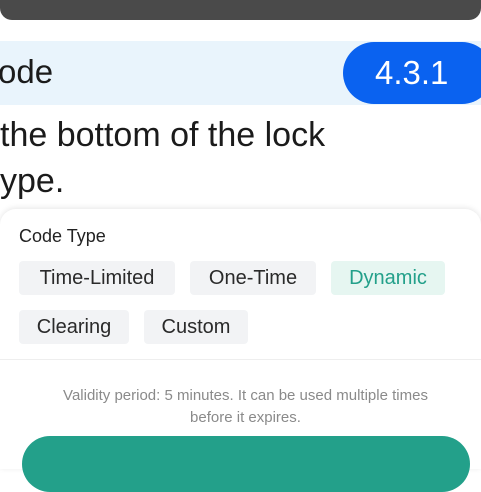 Image resolution: width=481 pixels, height=492 pixels. I want to click on version-badge: 4.3.1, so click(412, 73).